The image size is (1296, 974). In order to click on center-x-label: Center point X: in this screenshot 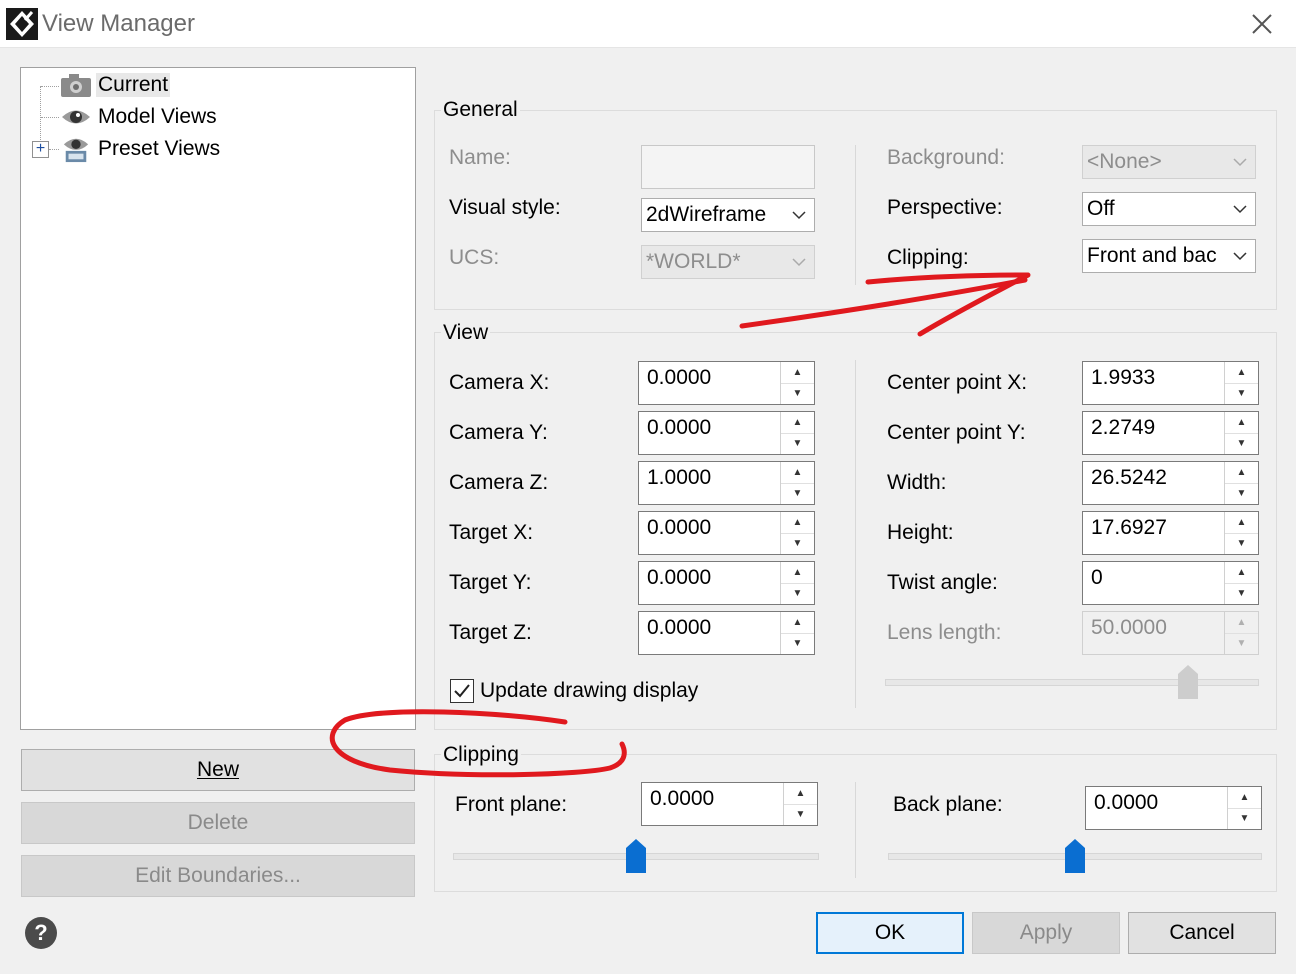, I will do `click(957, 382)`.